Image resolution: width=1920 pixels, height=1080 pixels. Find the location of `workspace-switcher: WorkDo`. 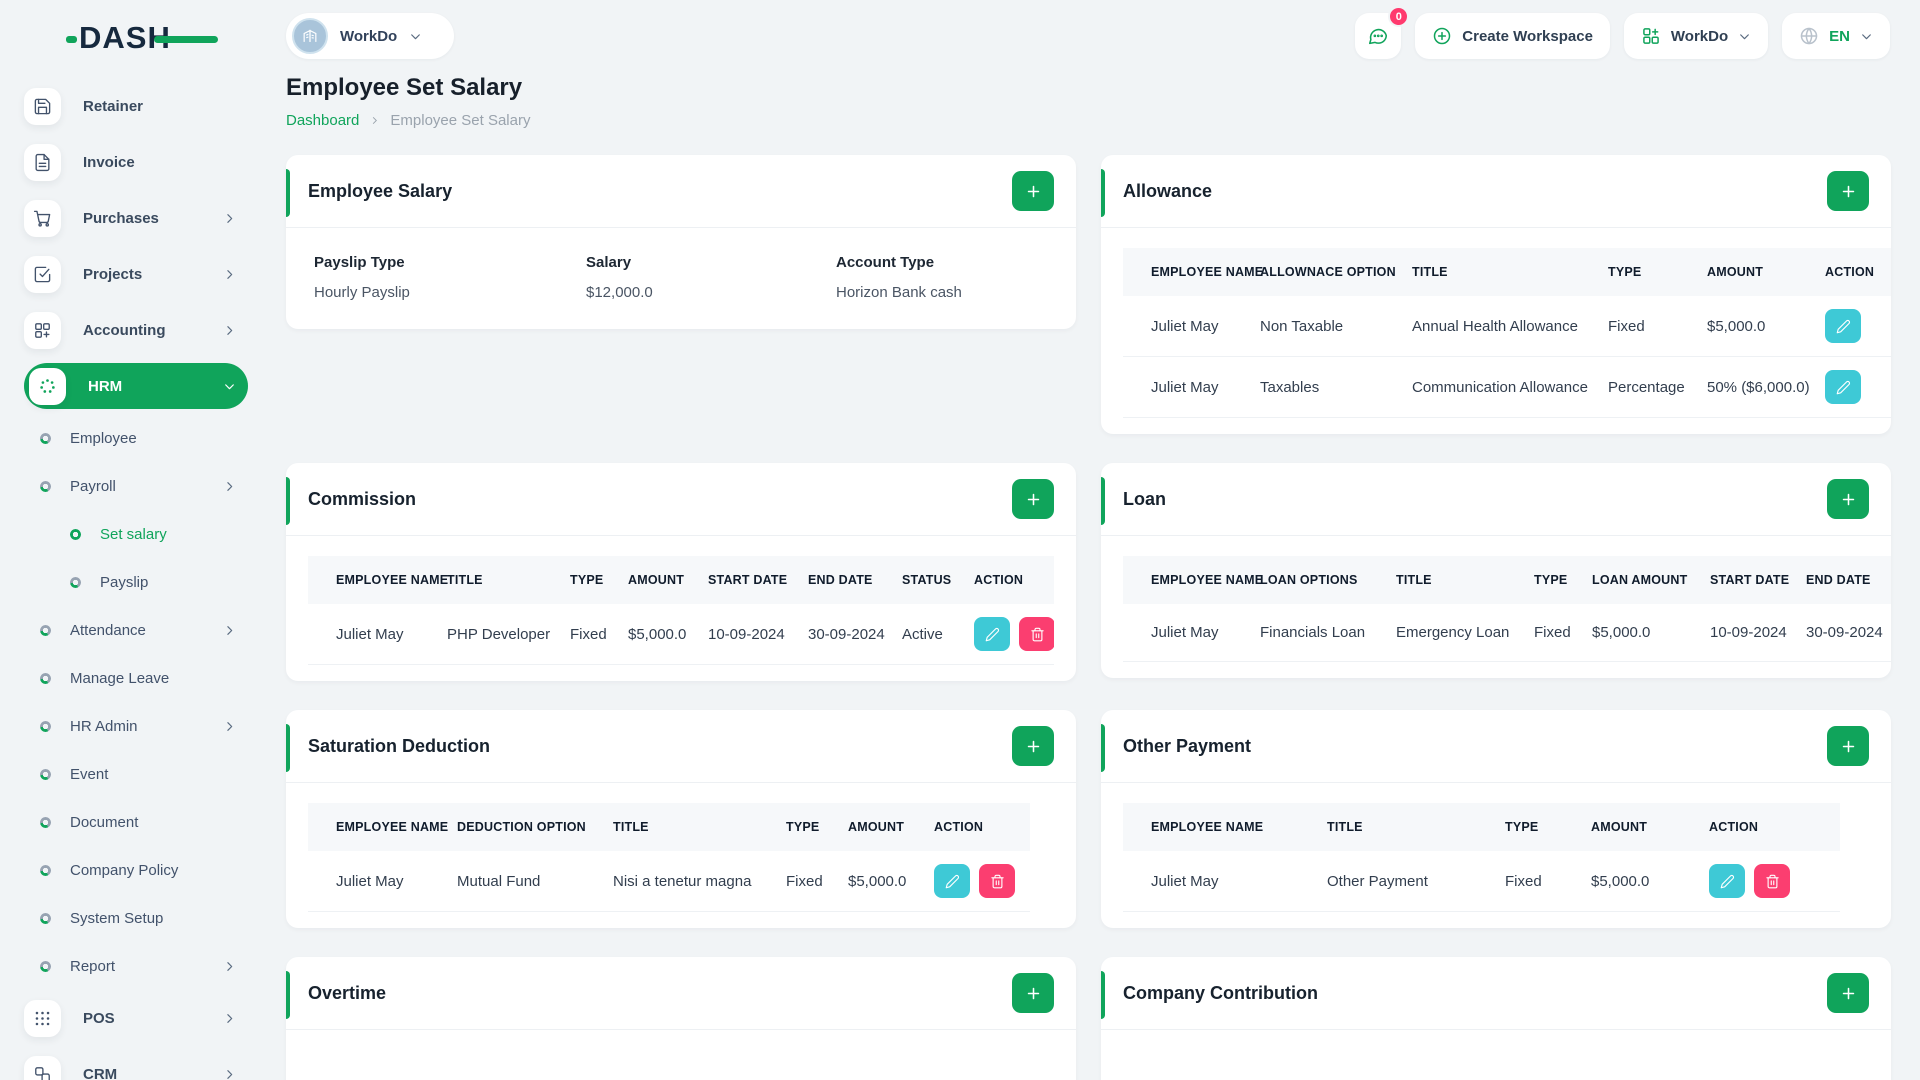

workspace-switcher: WorkDo is located at coordinates (370, 36).